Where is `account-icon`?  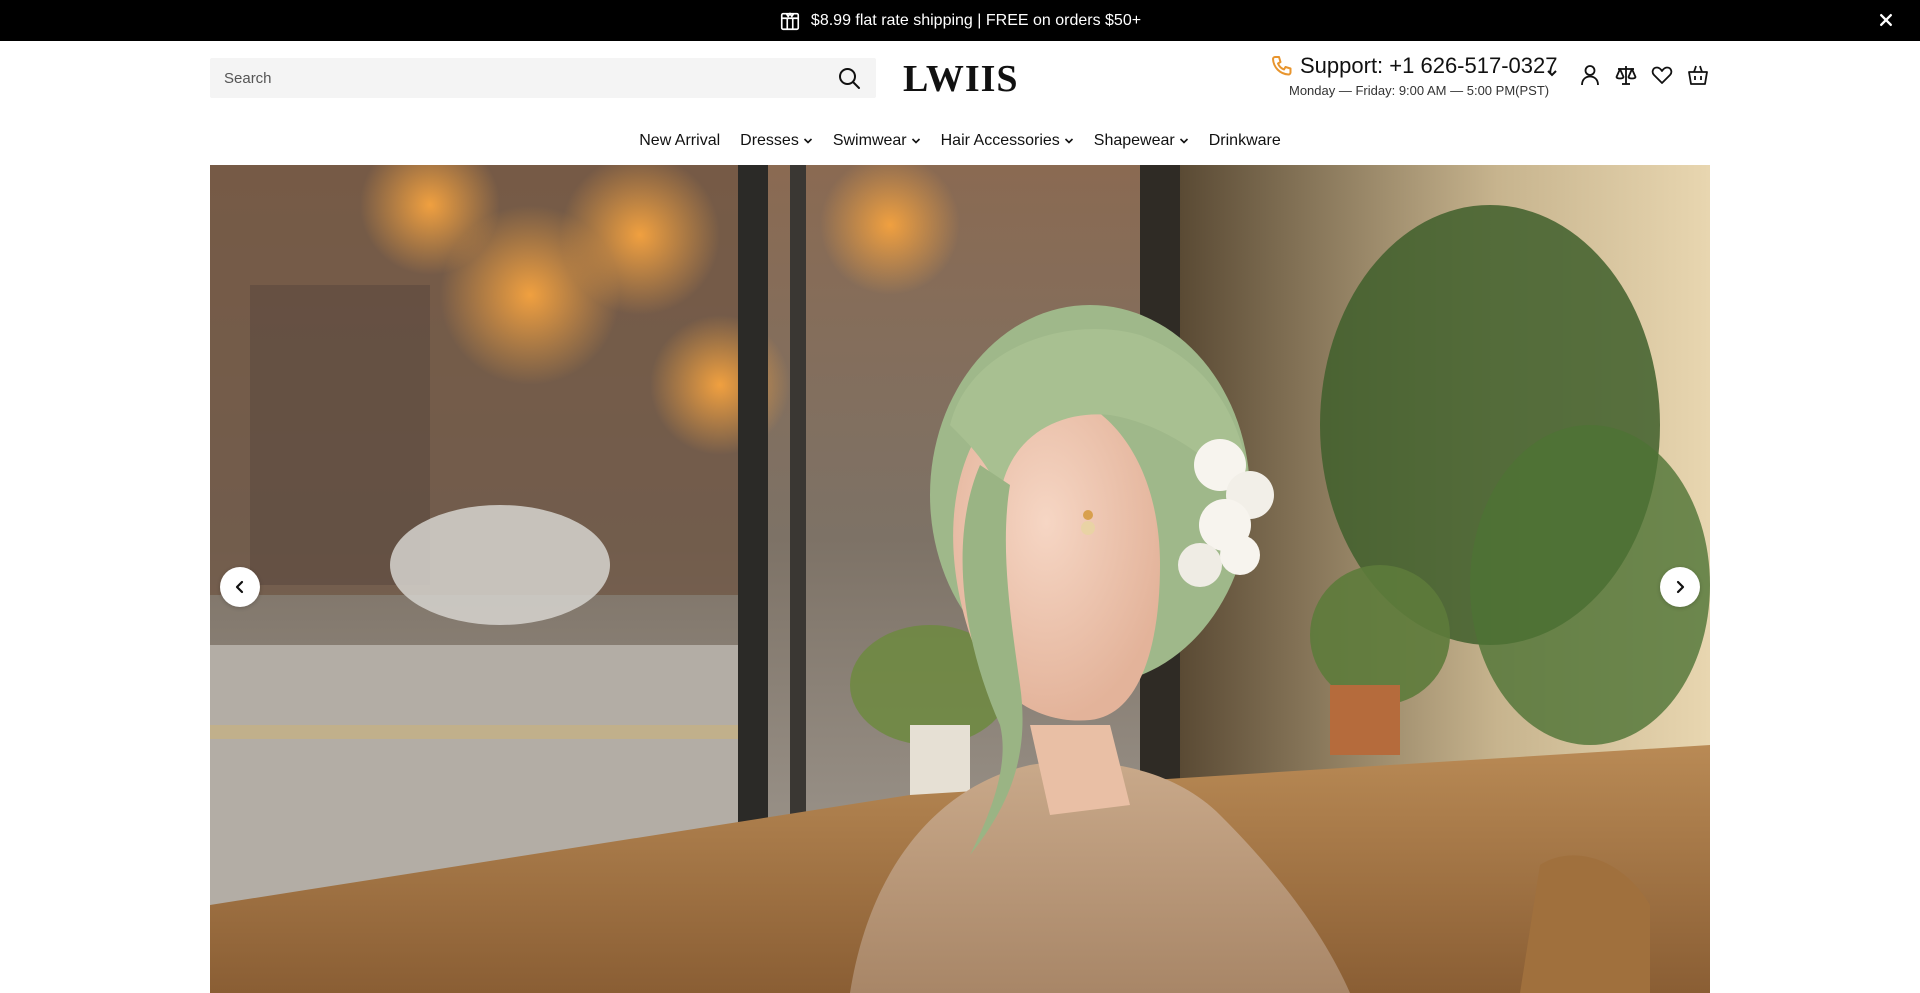 account-icon is located at coordinates (1590, 75).